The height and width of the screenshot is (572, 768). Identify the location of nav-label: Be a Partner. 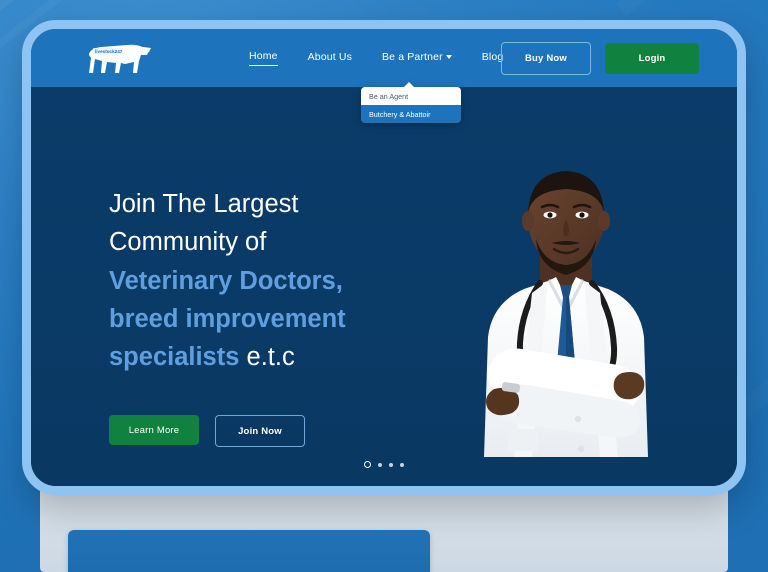
(412, 56).